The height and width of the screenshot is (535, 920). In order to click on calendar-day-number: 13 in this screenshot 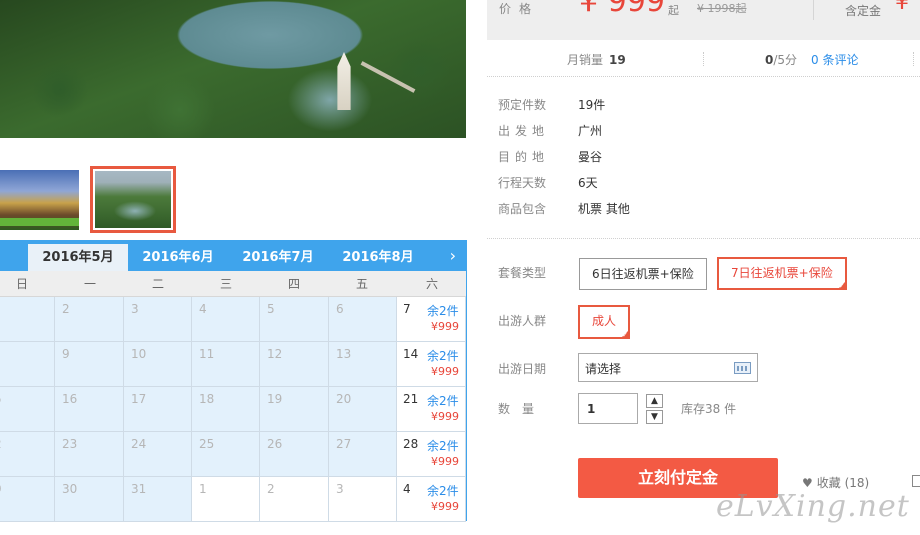, I will do `click(344, 354)`.